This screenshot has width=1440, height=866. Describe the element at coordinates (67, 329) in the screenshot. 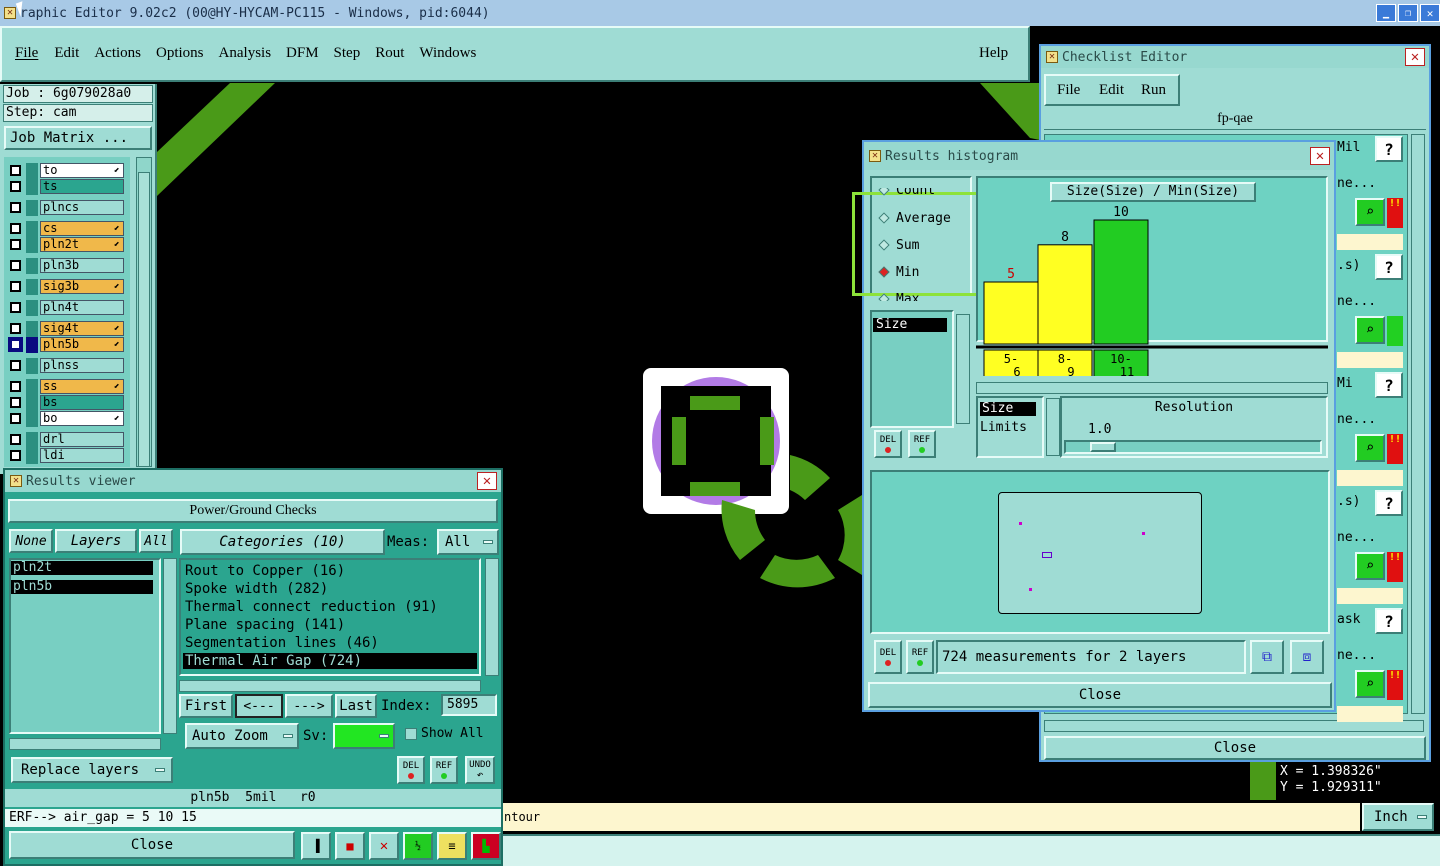

I see `layer-row: sig4t ⬋` at that location.